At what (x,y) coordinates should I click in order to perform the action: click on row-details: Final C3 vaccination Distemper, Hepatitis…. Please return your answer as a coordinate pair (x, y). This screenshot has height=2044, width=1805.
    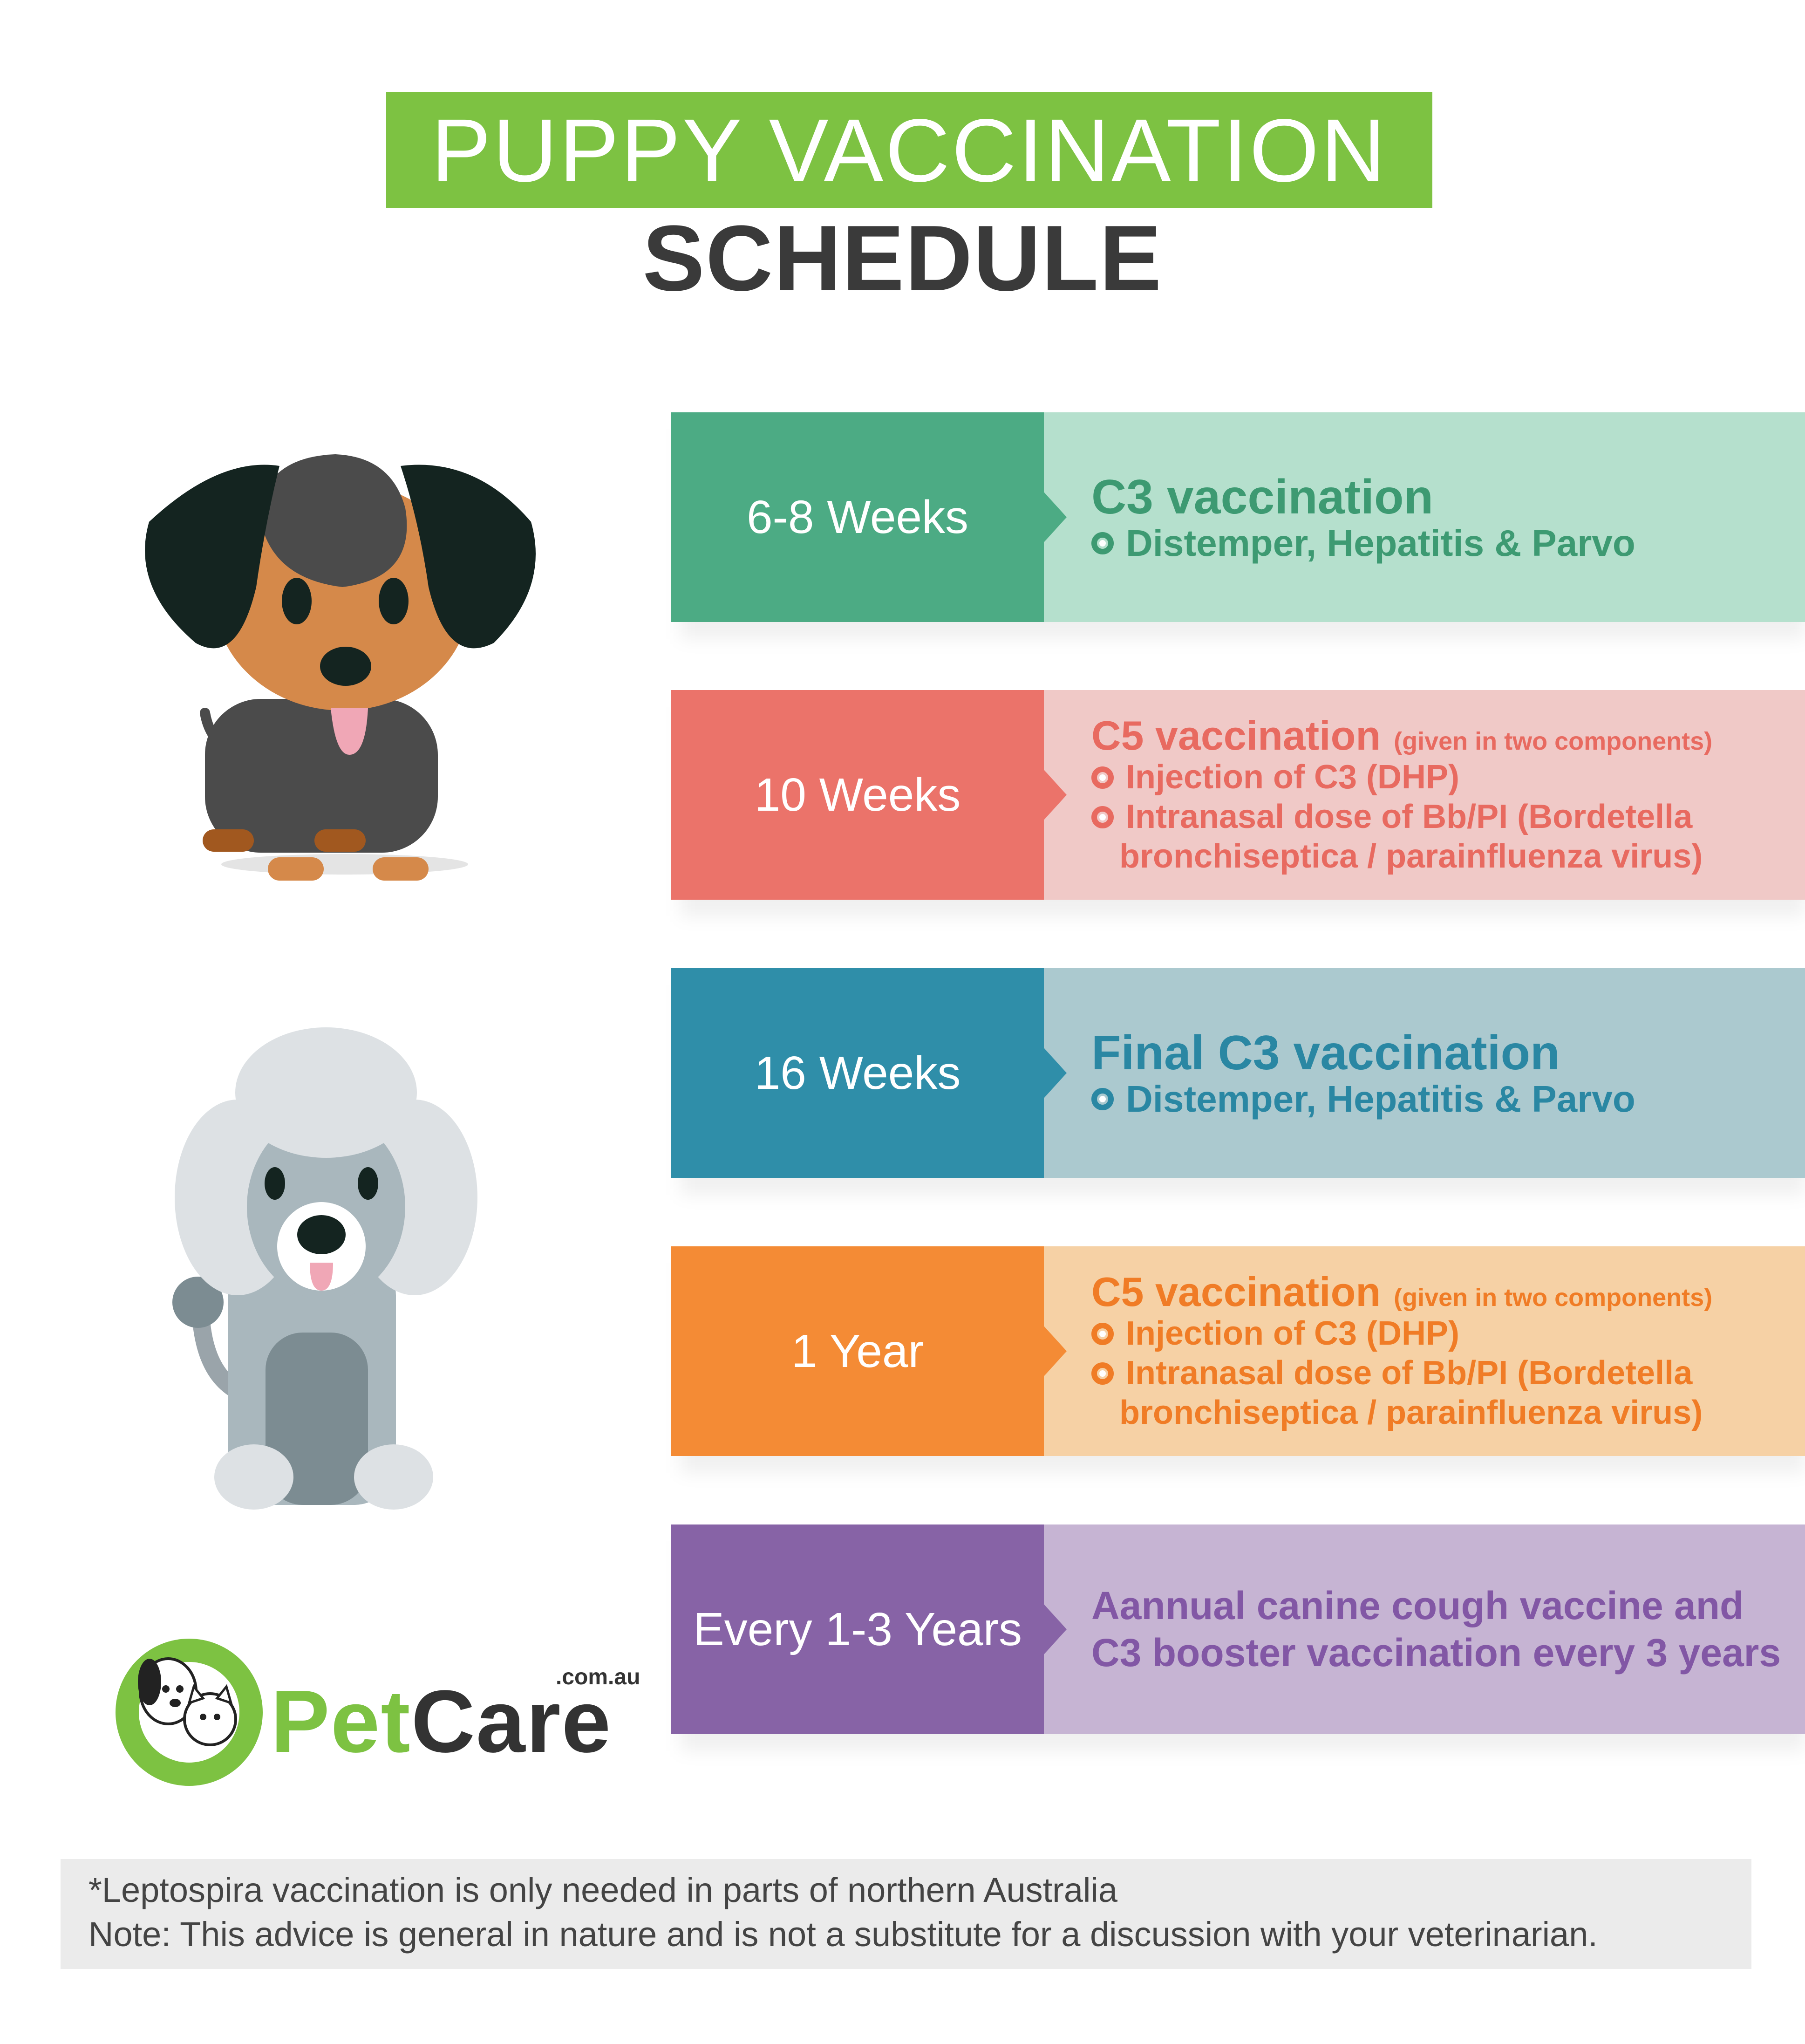
    Looking at the image, I should click on (1425, 1073).